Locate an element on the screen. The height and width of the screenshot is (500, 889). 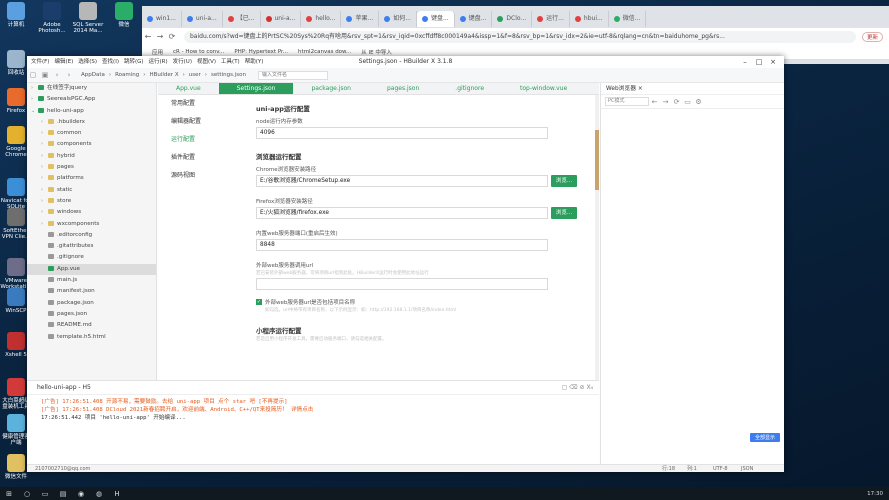
tree-item: › static is located at coordinates (91, 190).